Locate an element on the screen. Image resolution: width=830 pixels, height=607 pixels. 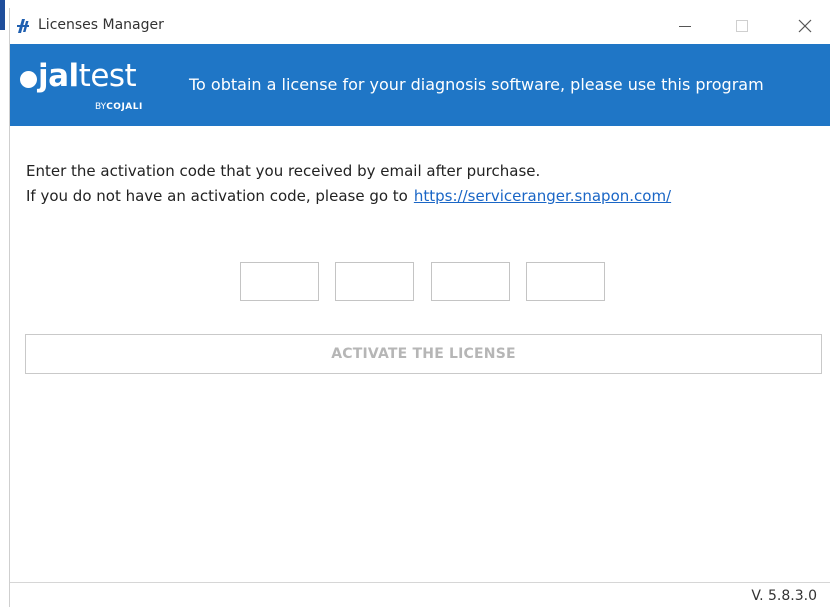
jaltest-logo: jal test BYCOJALI is located at coordinates (95, 88).